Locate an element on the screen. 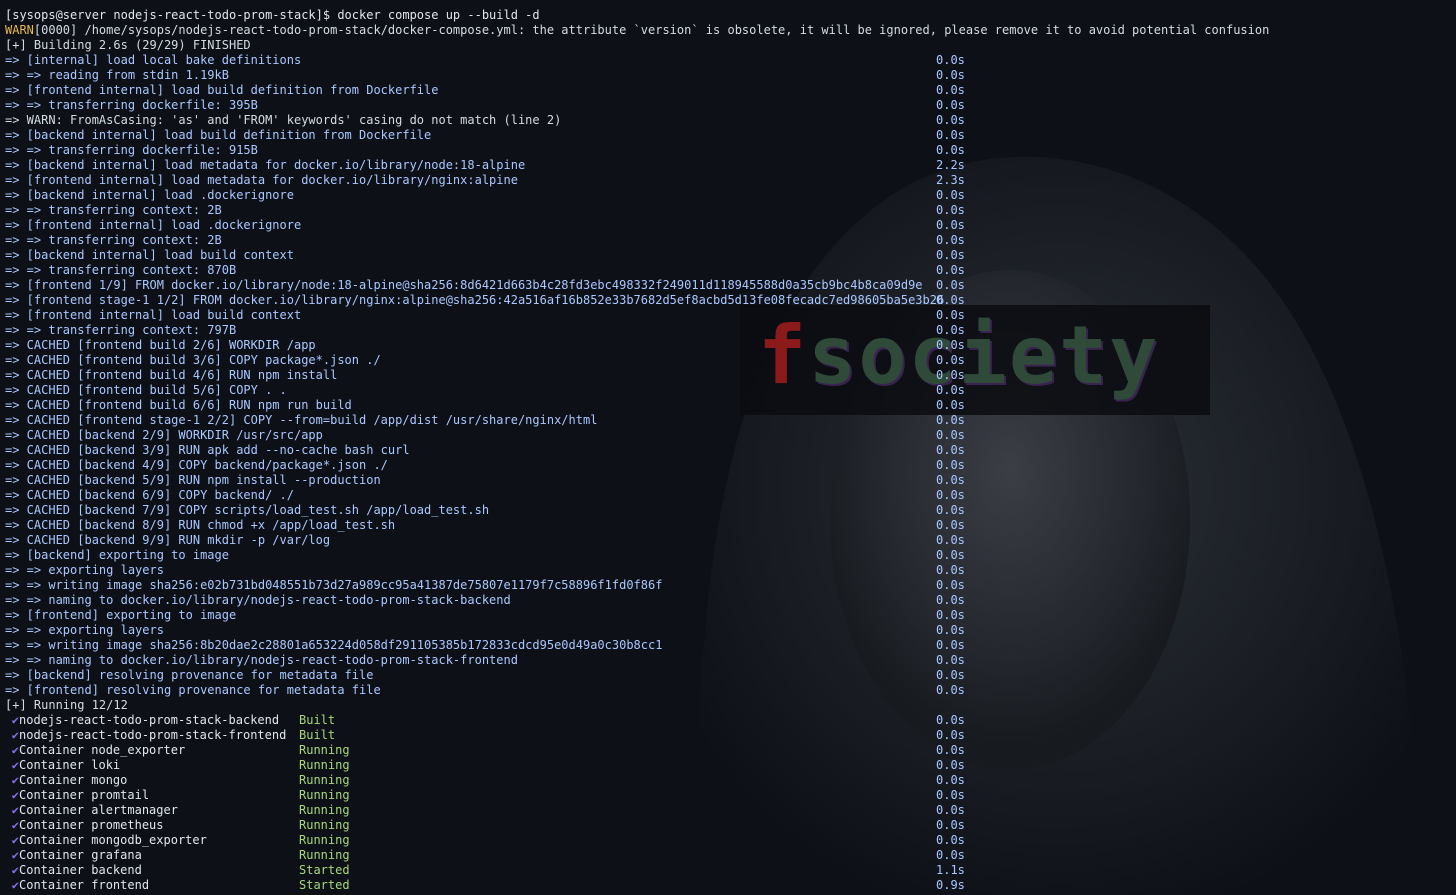 The image size is (1456, 895). running-item-status: Built is located at coordinates (317, 735).